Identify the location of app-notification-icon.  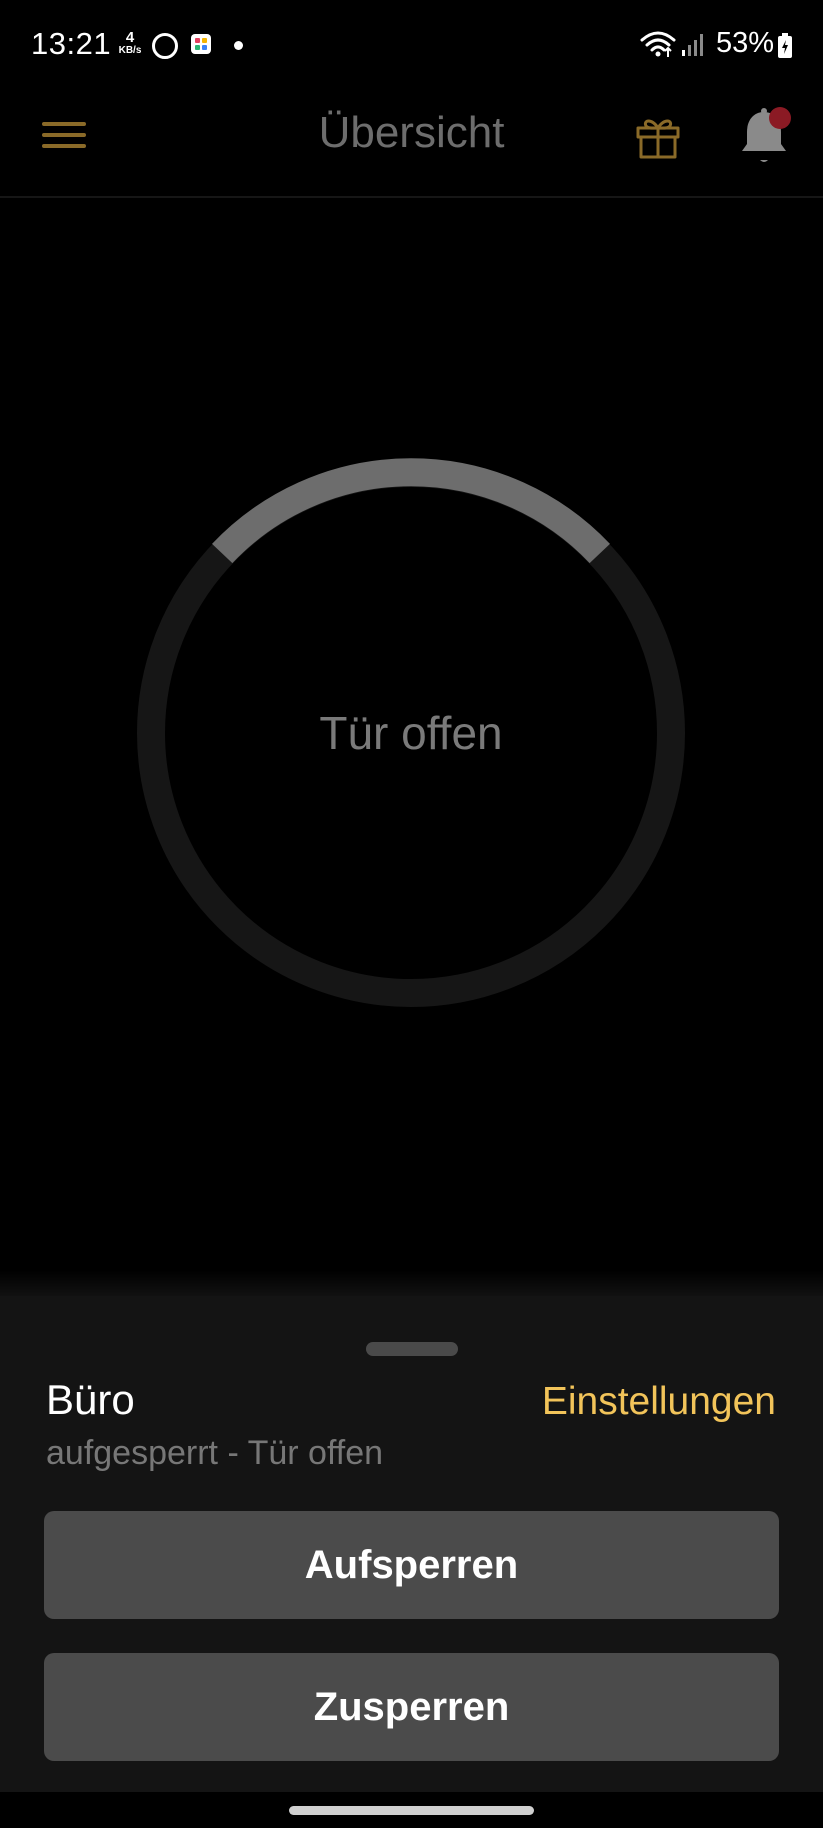
(201, 44).